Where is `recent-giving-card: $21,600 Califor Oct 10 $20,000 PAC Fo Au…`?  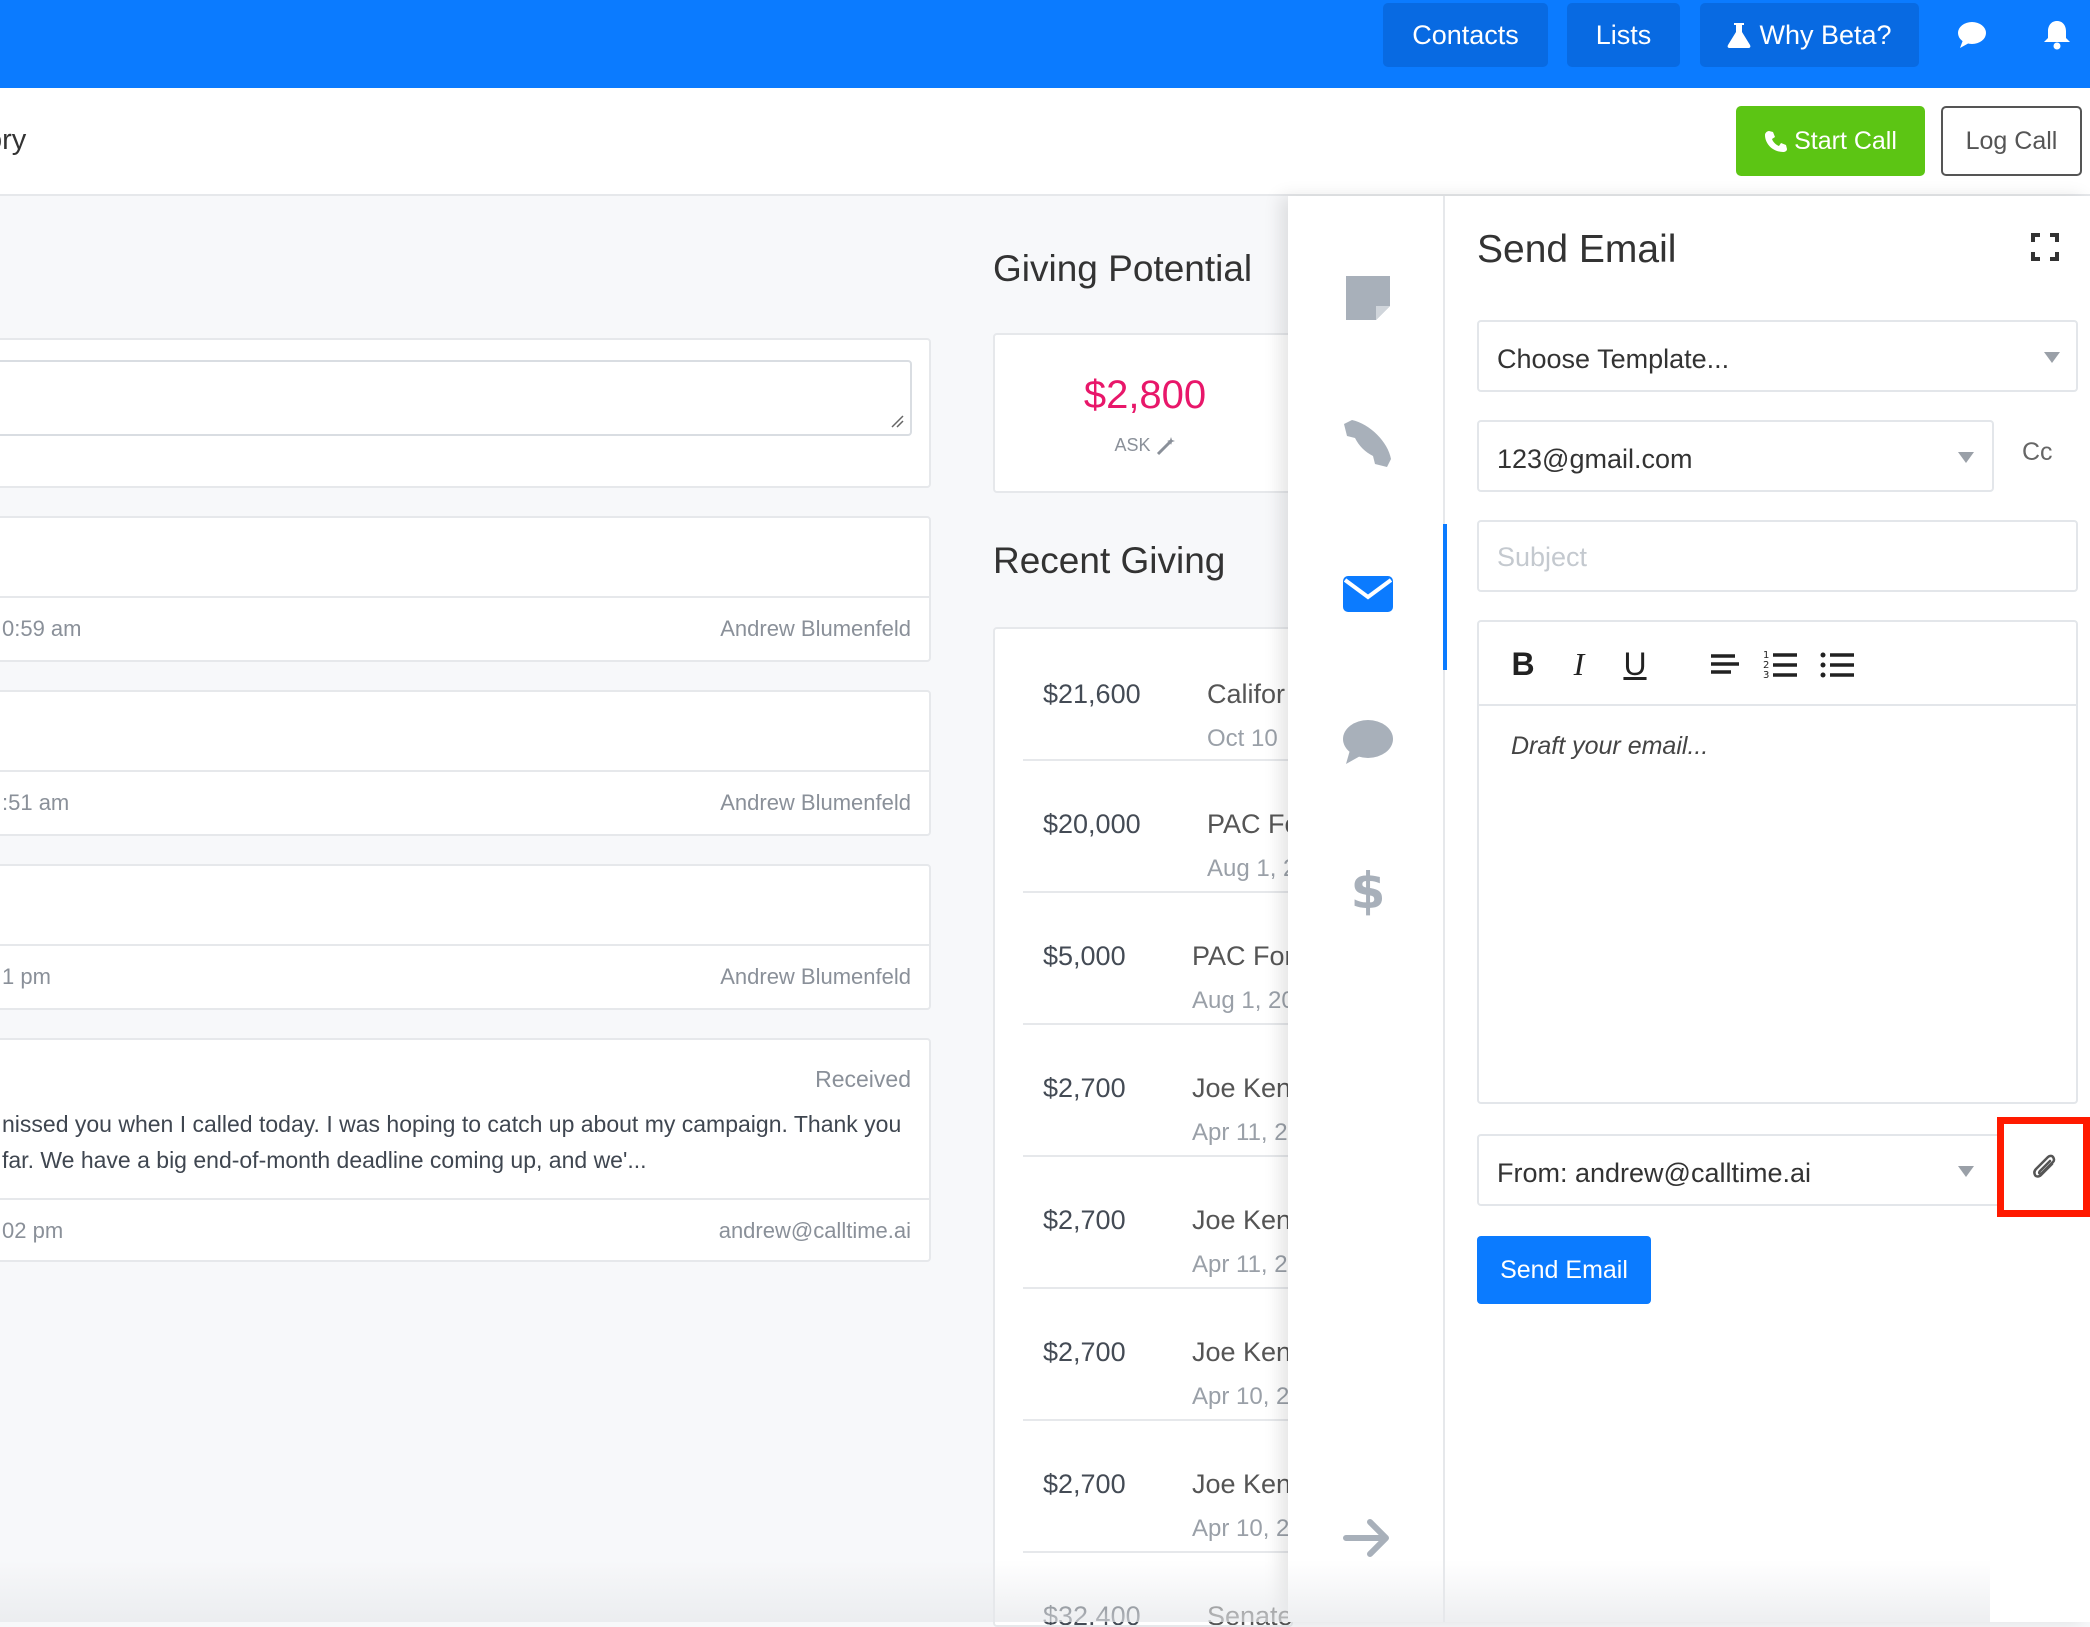
recent-giving-card: $21,600 Califor Oct 10 $20,000 PAC Fo Au… is located at coordinates (1143, 1127).